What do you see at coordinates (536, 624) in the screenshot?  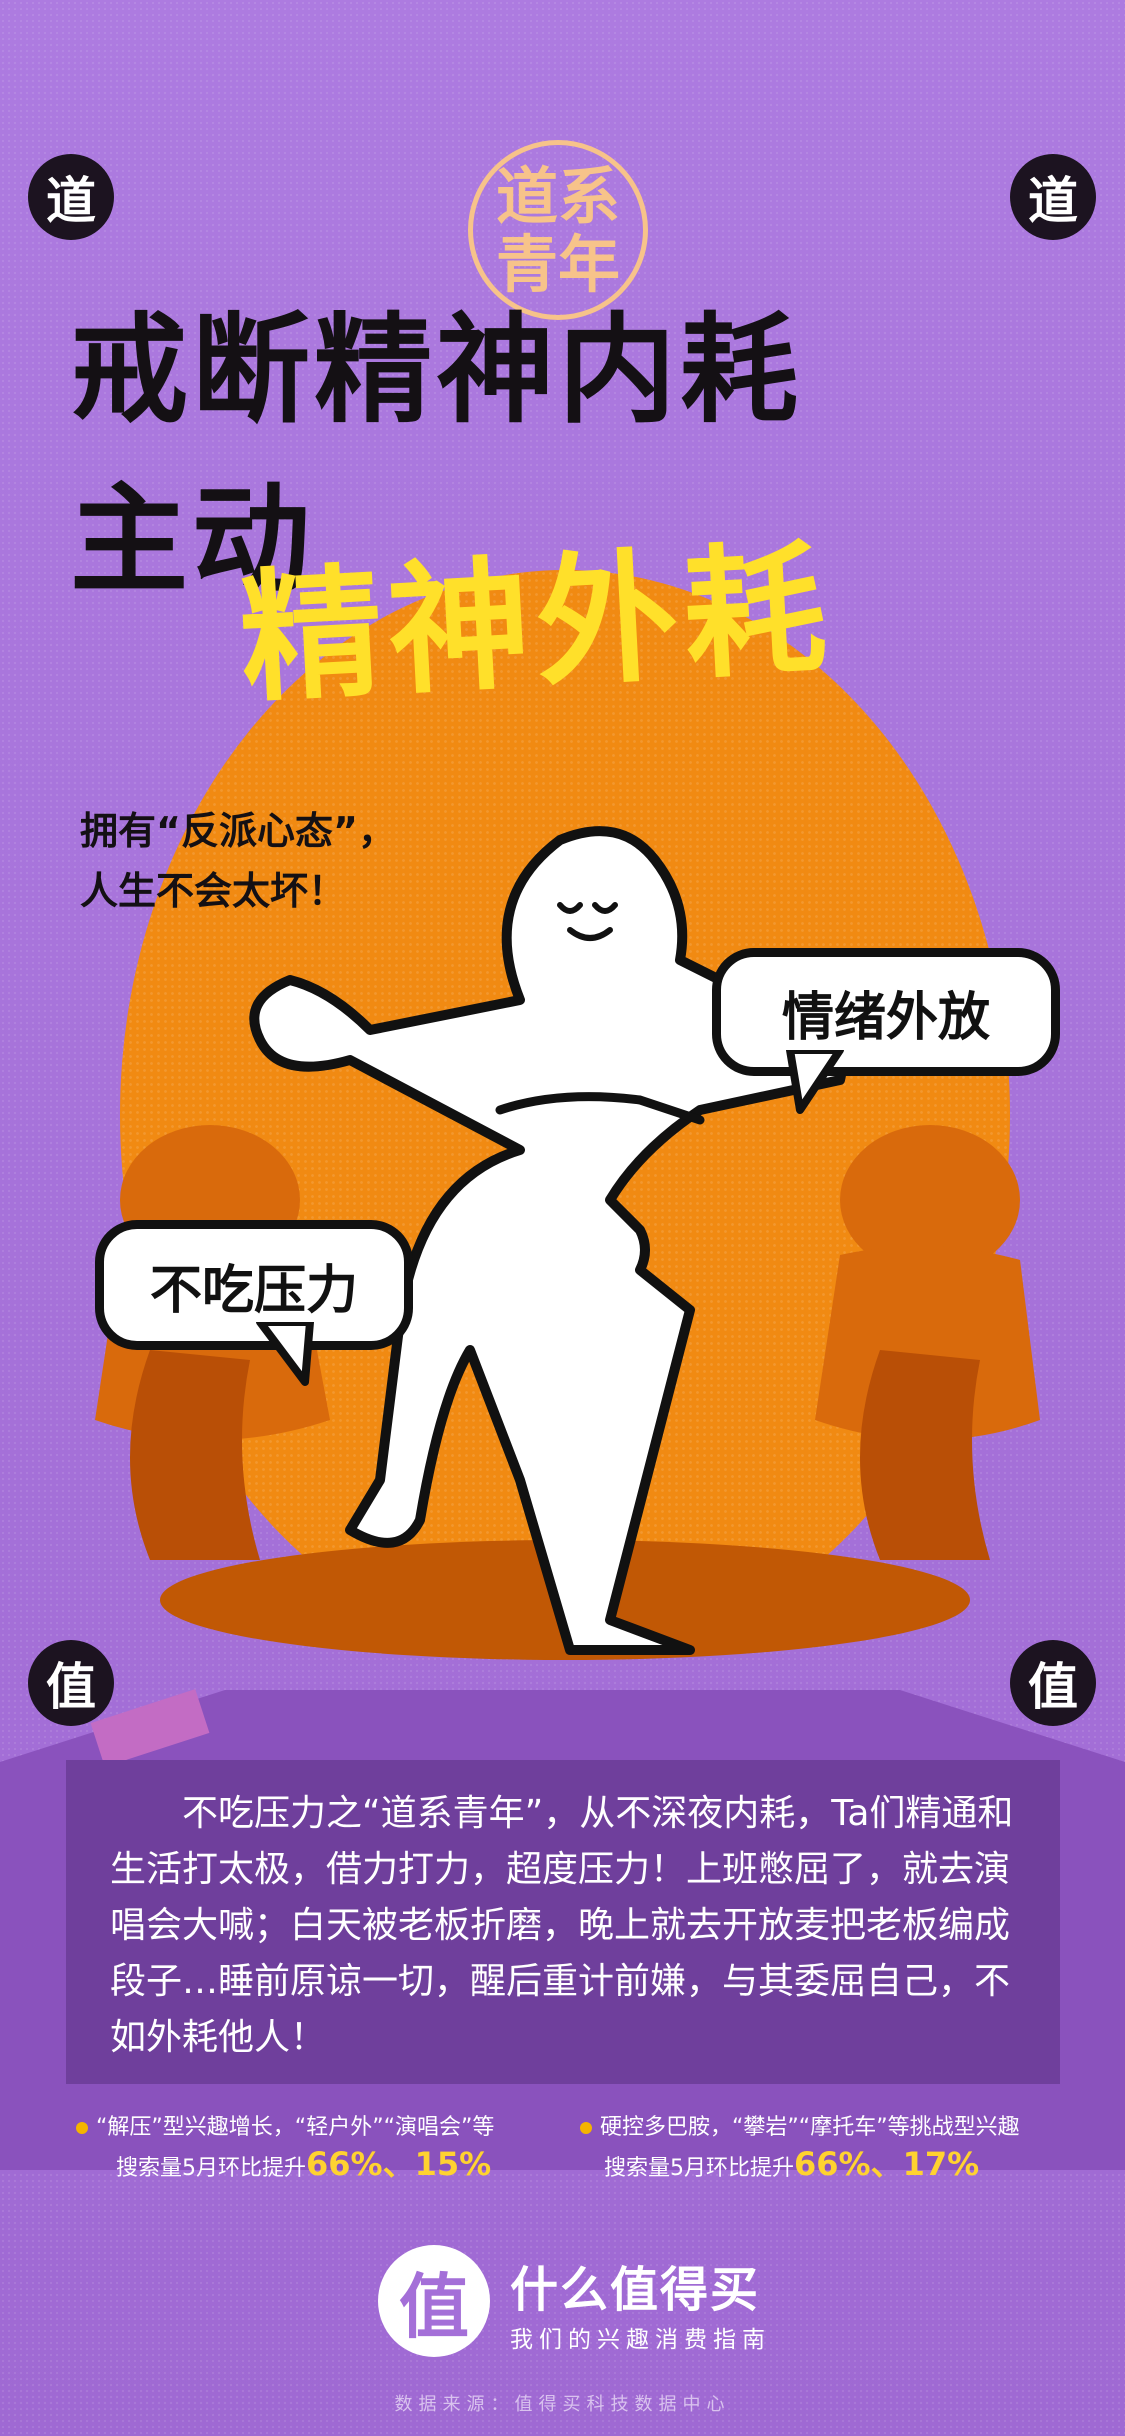 I see `title-highlight: 精神外耗` at bounding box center [536, 624].